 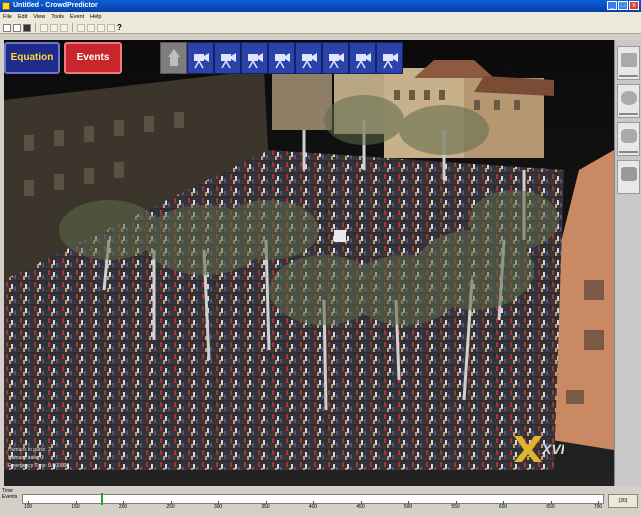 I want to click on timeline-labels: Time Events, so click(x=9, y=494).